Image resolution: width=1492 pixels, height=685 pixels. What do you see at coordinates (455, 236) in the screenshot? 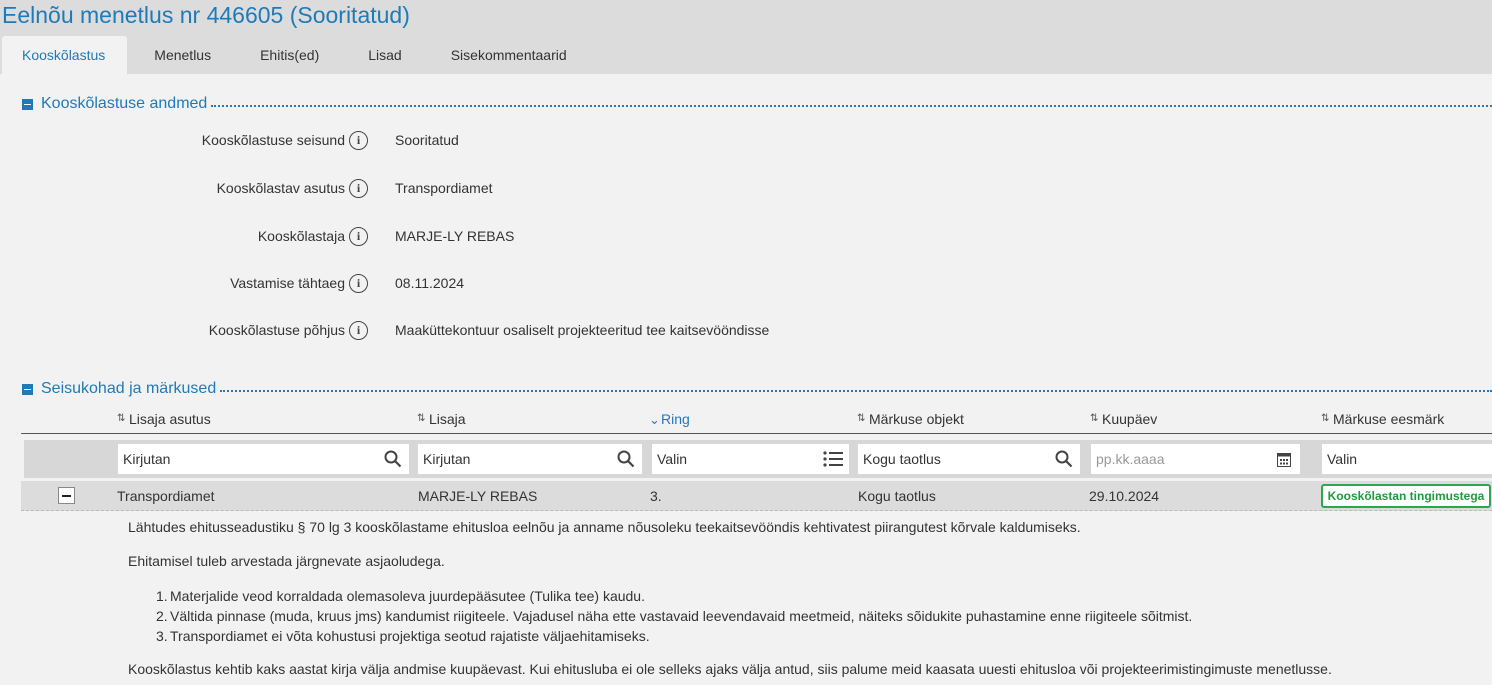
I see `field-value: MARJE-LY REBAS` at bounding box center [455, 236].